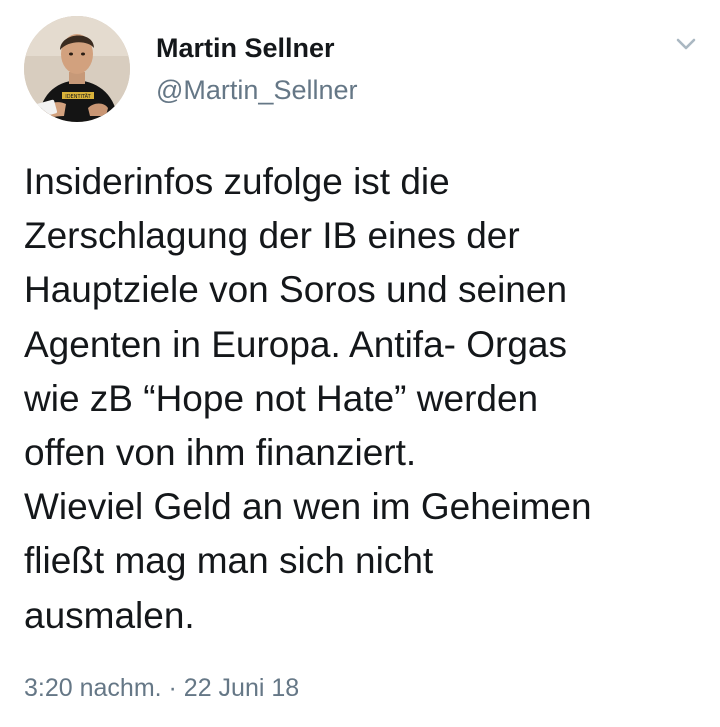 Image resolution: width=720 pixels, height=727 pixels. I want to click on tweet-text-line: Agenten in Europa. Antifa- Orgas, so click(296, 344).